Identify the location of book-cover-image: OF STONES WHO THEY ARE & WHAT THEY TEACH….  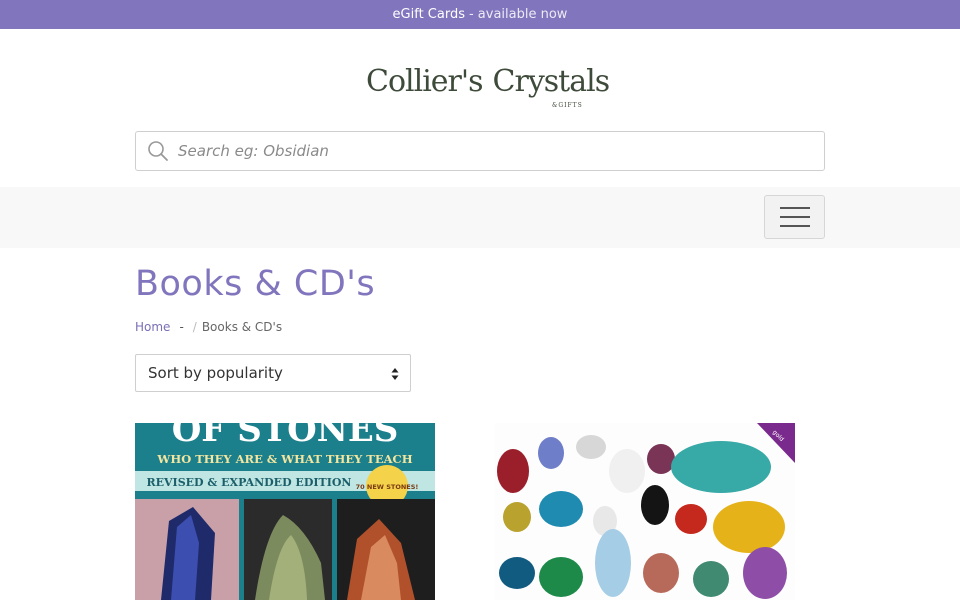
(285, 511).